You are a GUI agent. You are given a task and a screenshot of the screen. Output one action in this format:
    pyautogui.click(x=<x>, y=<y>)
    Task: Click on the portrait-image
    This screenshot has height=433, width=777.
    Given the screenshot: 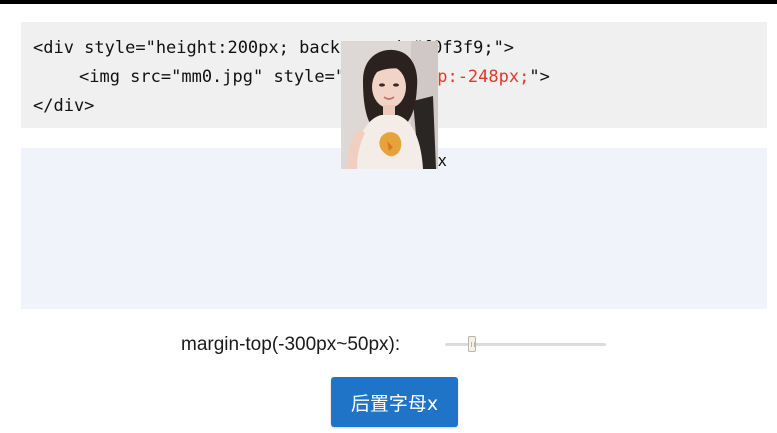 What is the action you would take?
    pyautogui.click(x=389, y=105)
    